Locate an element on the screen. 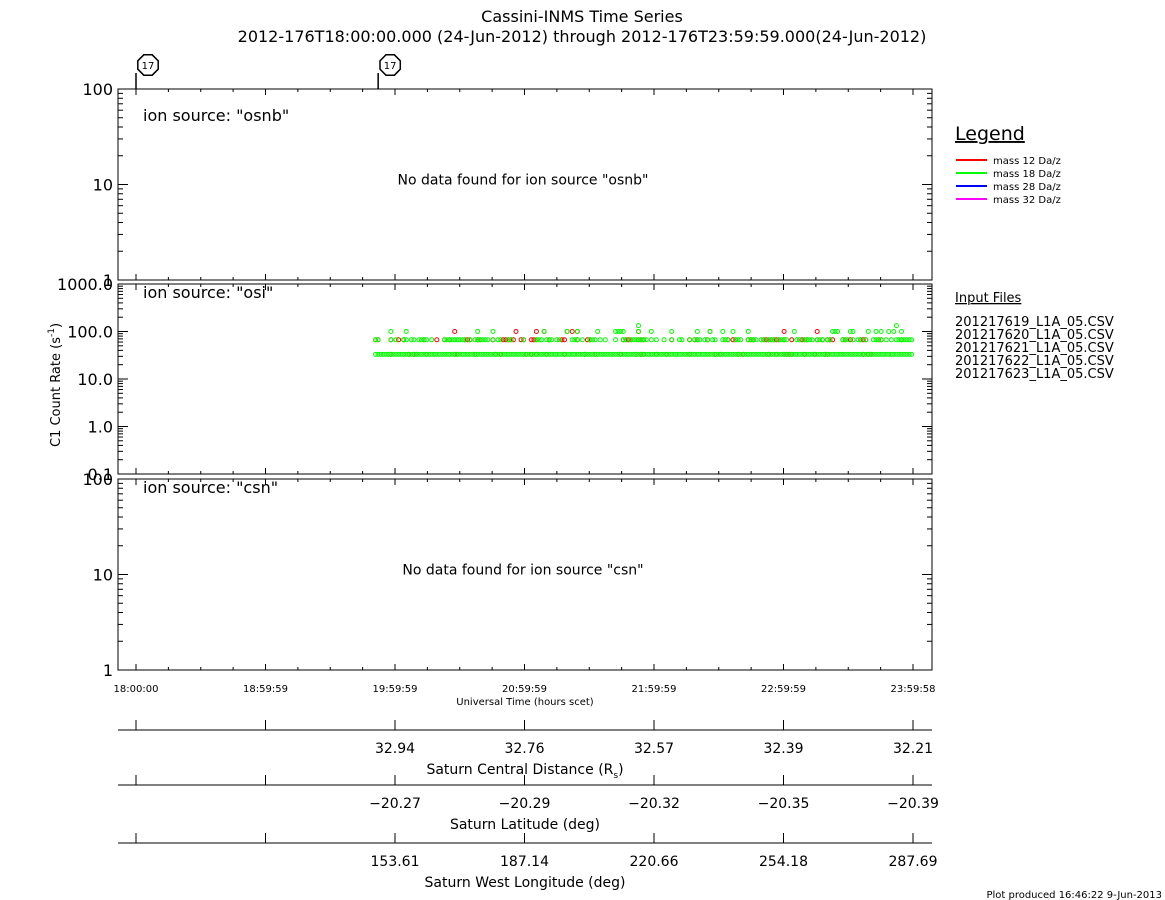  ephemeris-value: 32.76 is located at coordinates (524, 749).